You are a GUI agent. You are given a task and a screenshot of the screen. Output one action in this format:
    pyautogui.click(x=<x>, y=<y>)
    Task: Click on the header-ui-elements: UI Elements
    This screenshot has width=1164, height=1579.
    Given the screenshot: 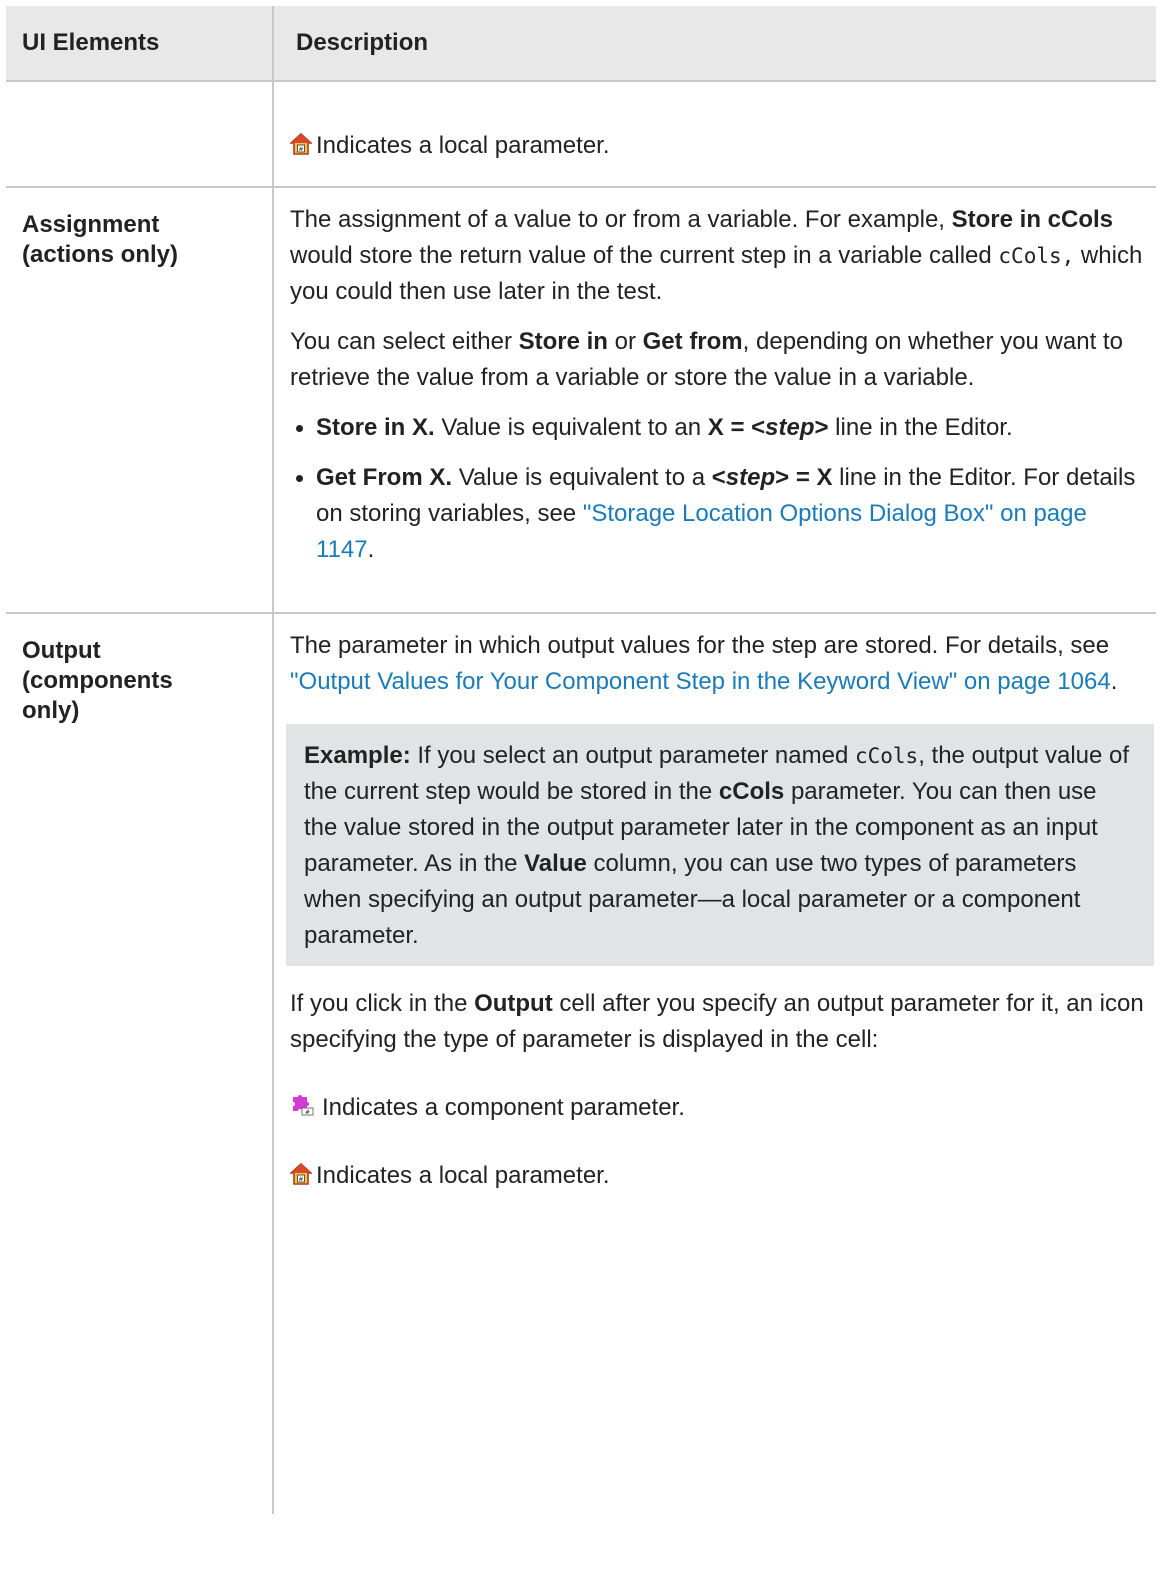 What is the action you would take?
    pyautogui.click(x=140, y=43)
    